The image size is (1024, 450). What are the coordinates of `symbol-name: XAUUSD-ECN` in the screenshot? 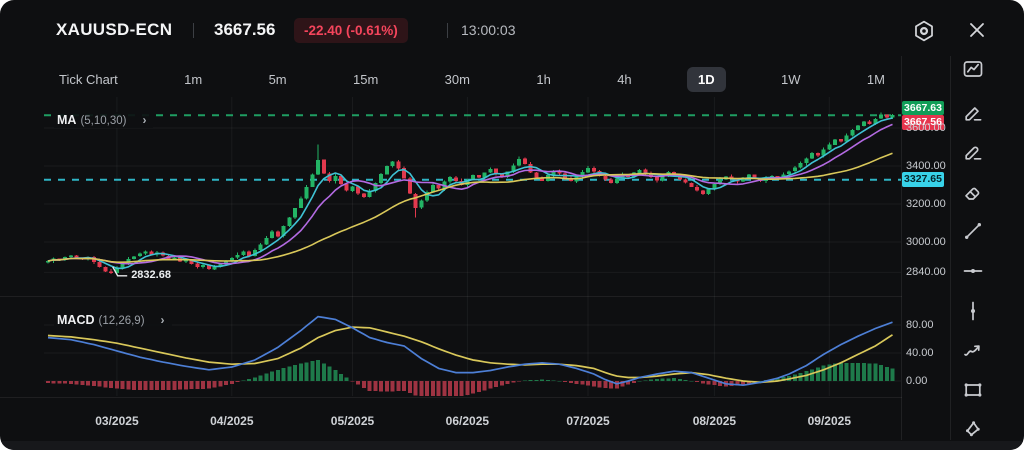 It's located at (114, 29).